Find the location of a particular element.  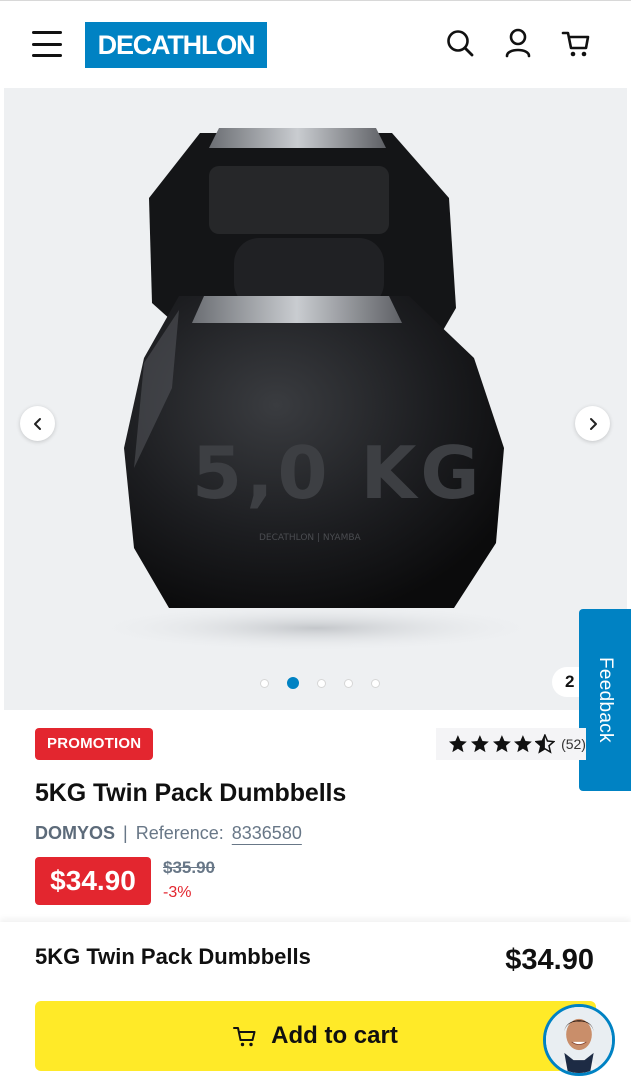

user-icon is located at coordinates (518, 43).